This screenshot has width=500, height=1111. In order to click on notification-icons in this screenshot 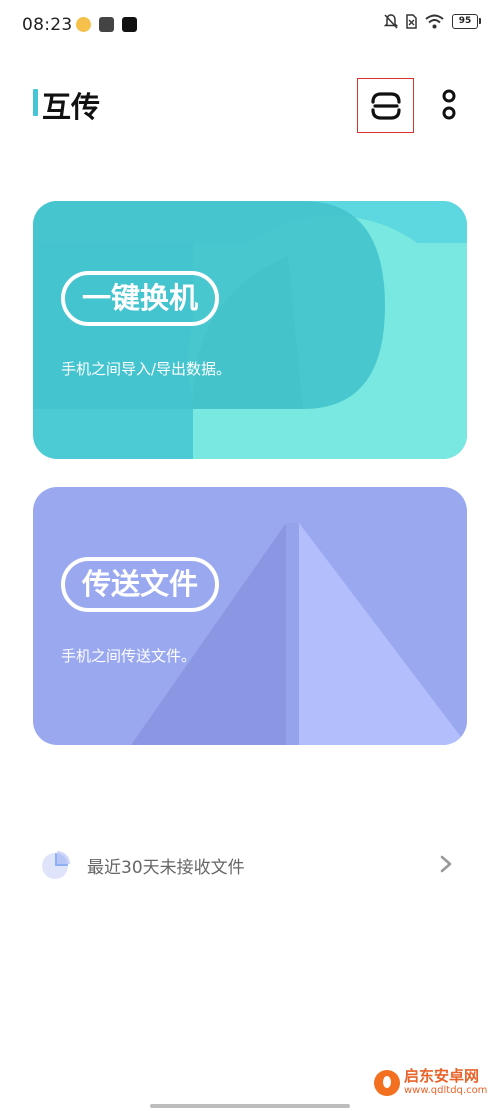, I will do `click(106, 24)`.